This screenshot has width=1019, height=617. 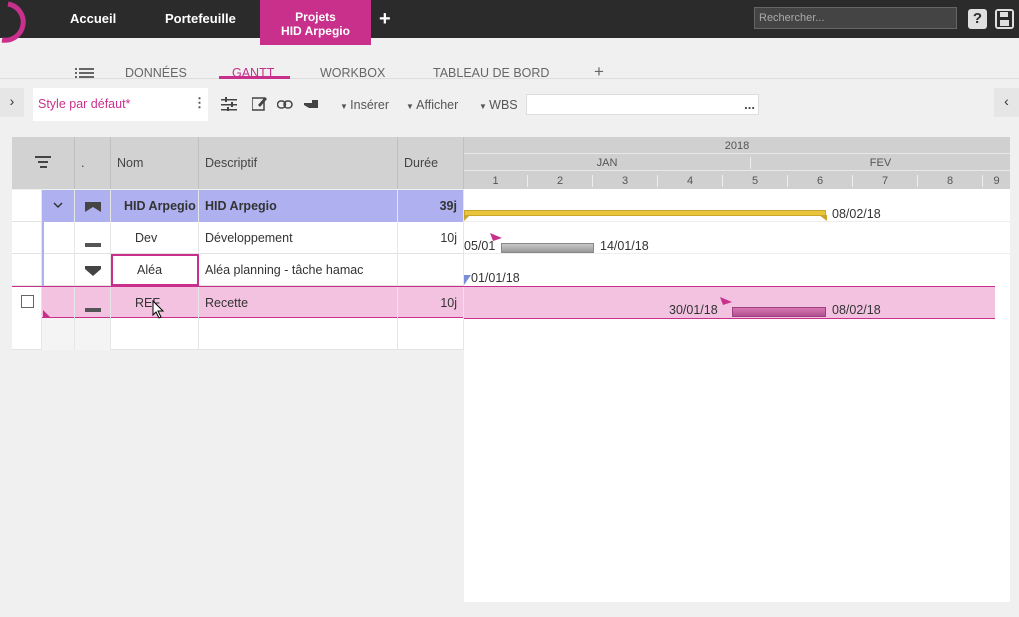 What do you see at coordinates (599, 72) in the screenshot?
I see `add-view-icon: +` at bounding box center [599, 72].